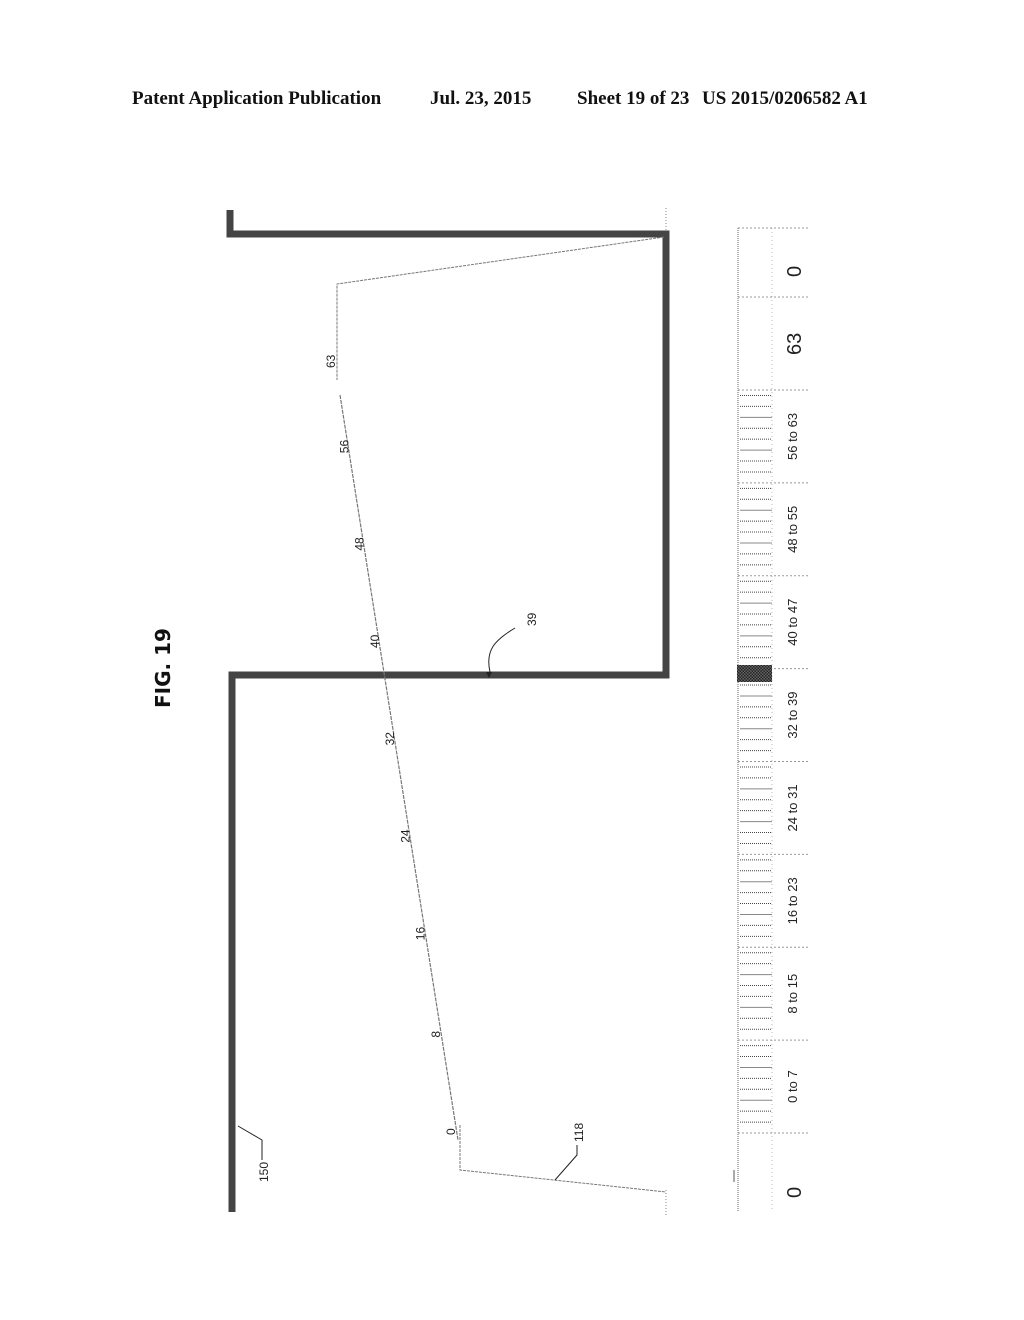 This screenshot has height=1320, width=1024. Describe the element at coordinates (532, 619) in the screenshot. I see `ref-39: 39` at that location.